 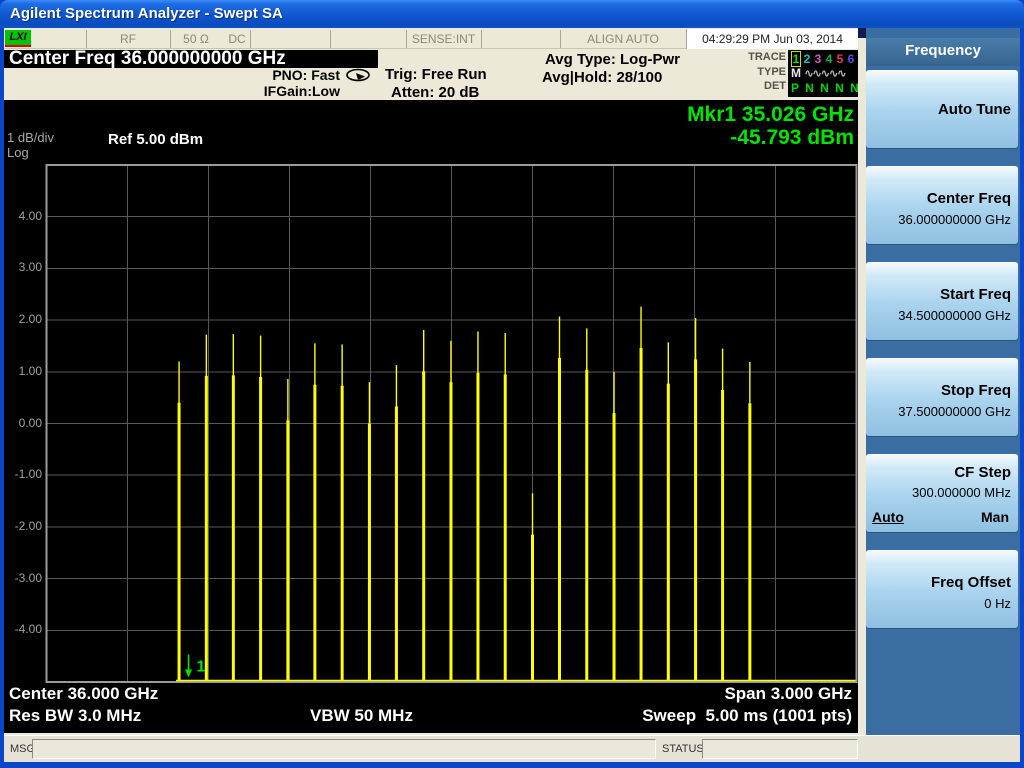 What do you see at coordinates (888, 517) in the screenshot?
I see `cf-step-auto-toggle: Auto` at bounding box center [888, 517].